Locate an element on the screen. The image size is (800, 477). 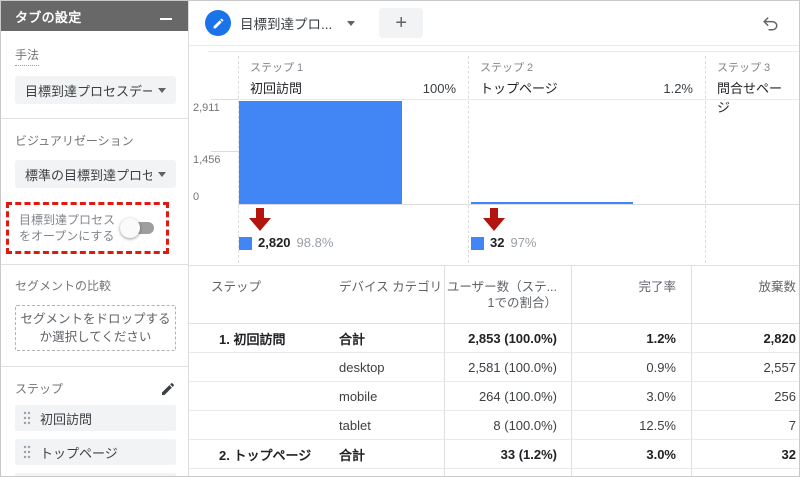
step-rate: 100% is located at coordinates (439, 88).